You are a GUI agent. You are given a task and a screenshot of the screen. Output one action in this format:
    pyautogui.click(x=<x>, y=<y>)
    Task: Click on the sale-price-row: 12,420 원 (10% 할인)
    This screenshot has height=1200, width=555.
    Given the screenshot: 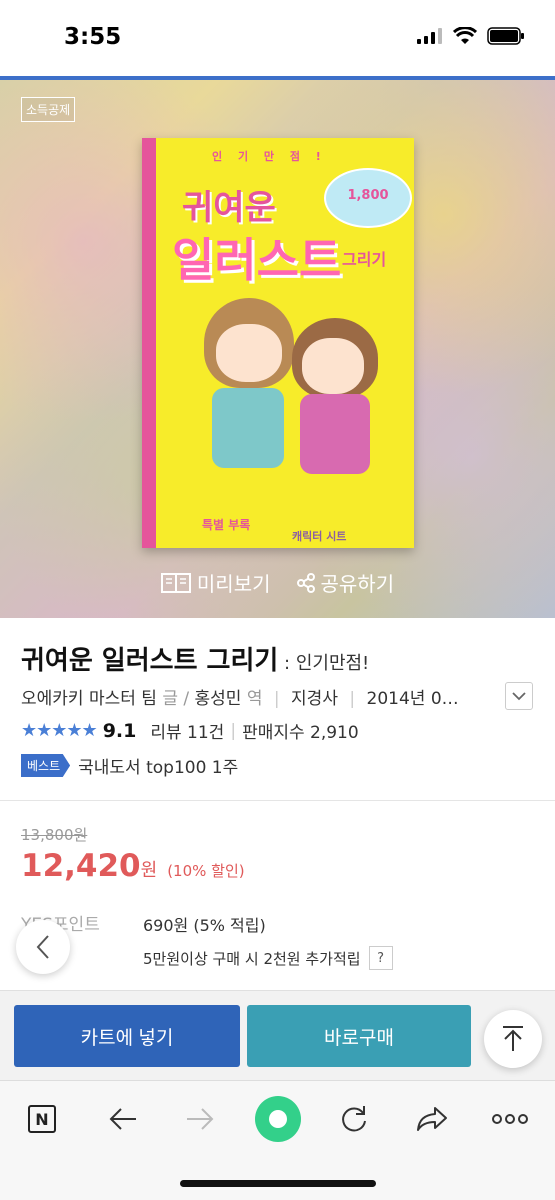 What is the action you would take?
    pyautogui.click(x=133, y=866)
    